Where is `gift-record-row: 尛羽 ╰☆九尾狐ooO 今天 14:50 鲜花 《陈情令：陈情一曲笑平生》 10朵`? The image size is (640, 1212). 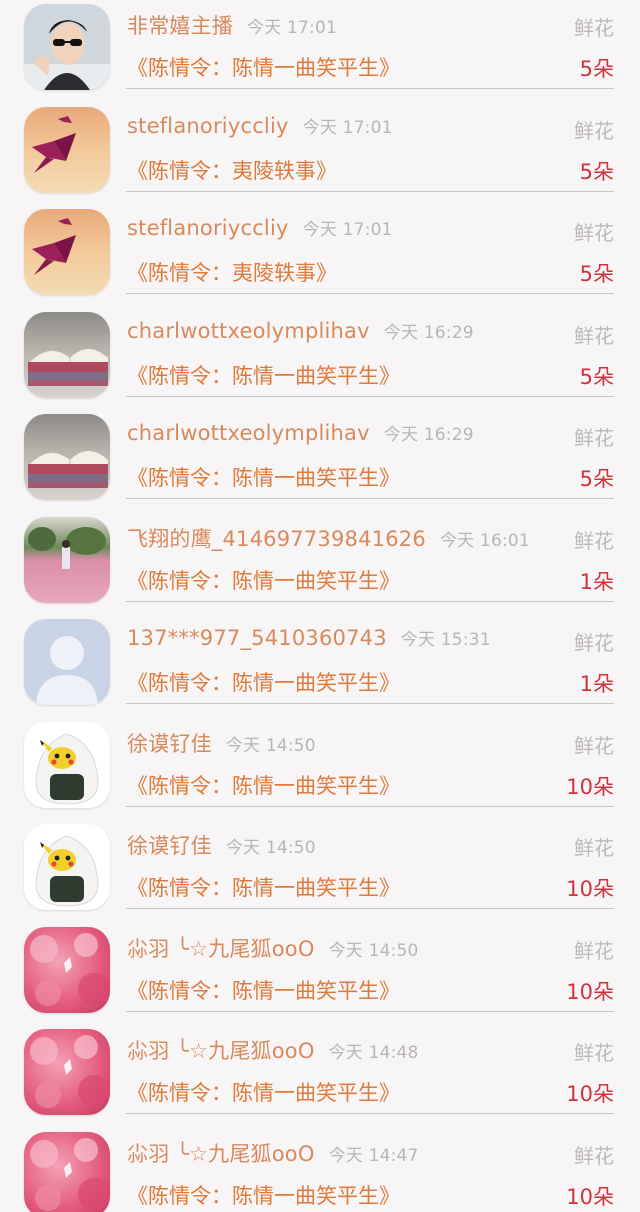 gift-record-row: 尛羽 ╰☆九尾狐ooO 今天 14:50 鲜花 《陈情令：陈情一曲笑平生》 10朵 is located at coordinates (320, 974).